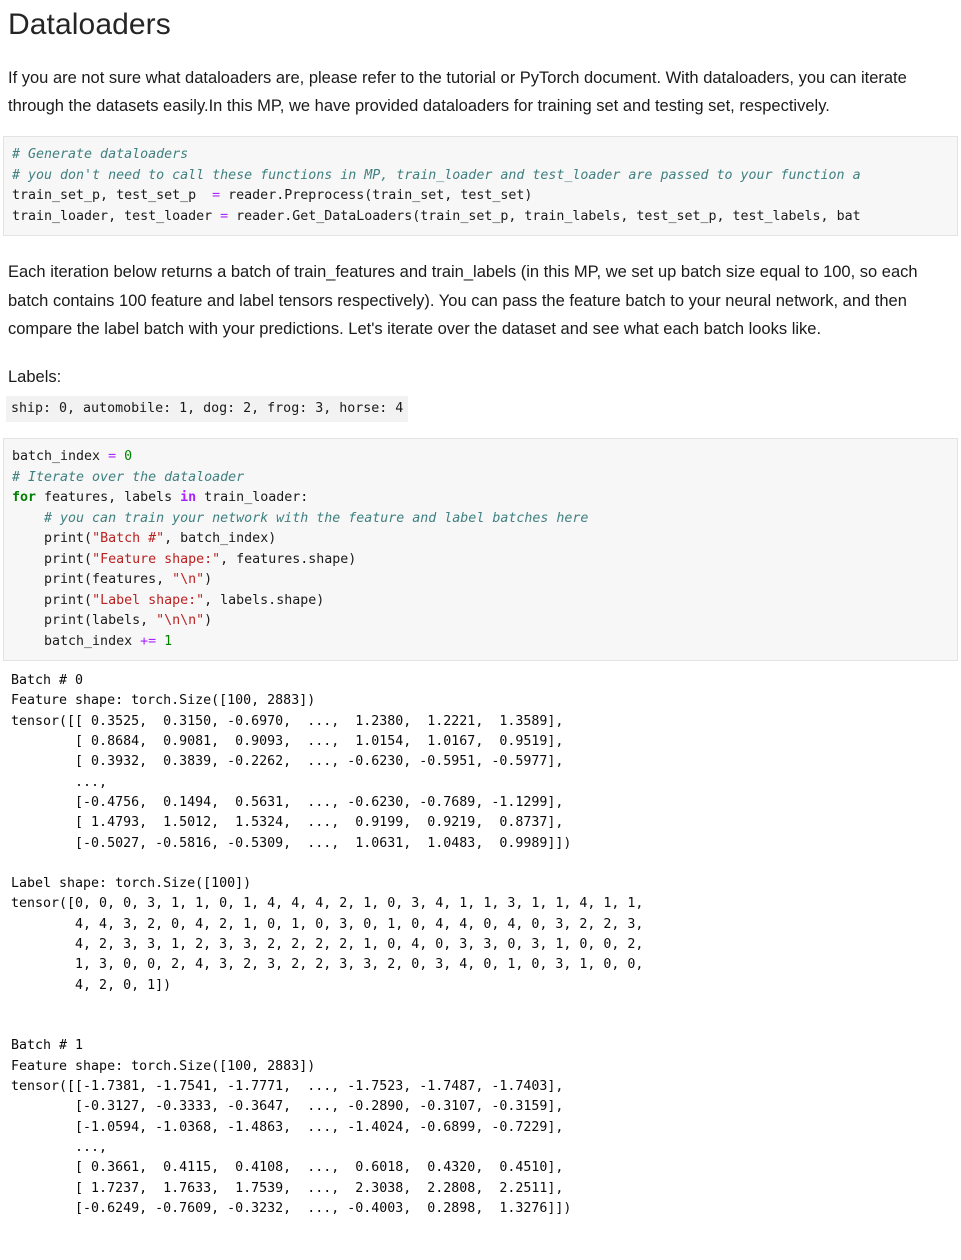 This screenshot has height=1260, width=961. Describe the element at coordinates (112, 196) in the screenshot. I see `code-line-preprocess-lhs: train_set_p, test_set_p` at that location.